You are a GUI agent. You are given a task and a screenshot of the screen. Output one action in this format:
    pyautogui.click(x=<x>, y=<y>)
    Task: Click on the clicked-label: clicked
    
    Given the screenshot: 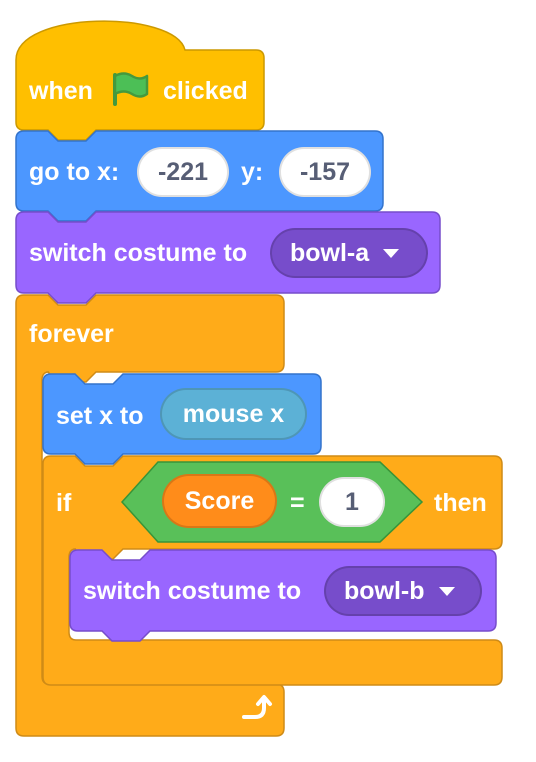 What is the action you would take?
    pyautogui.click(x=205, y=91)
    